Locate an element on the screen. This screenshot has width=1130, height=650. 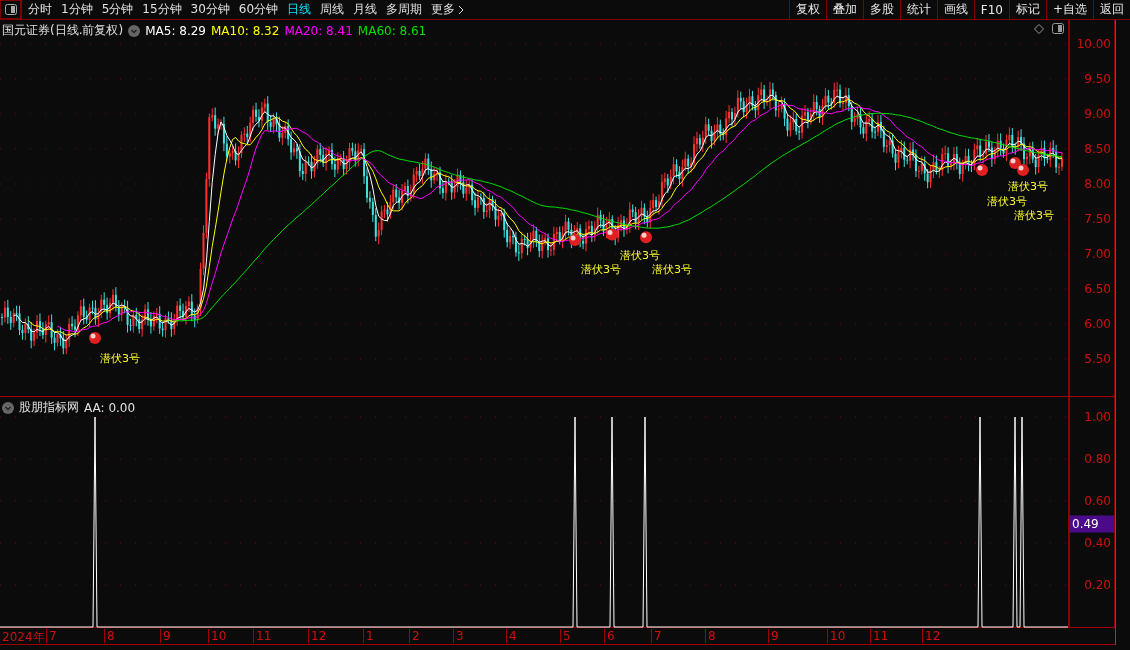
period-tab: 30分钟 is located at coordinates (210, 9).